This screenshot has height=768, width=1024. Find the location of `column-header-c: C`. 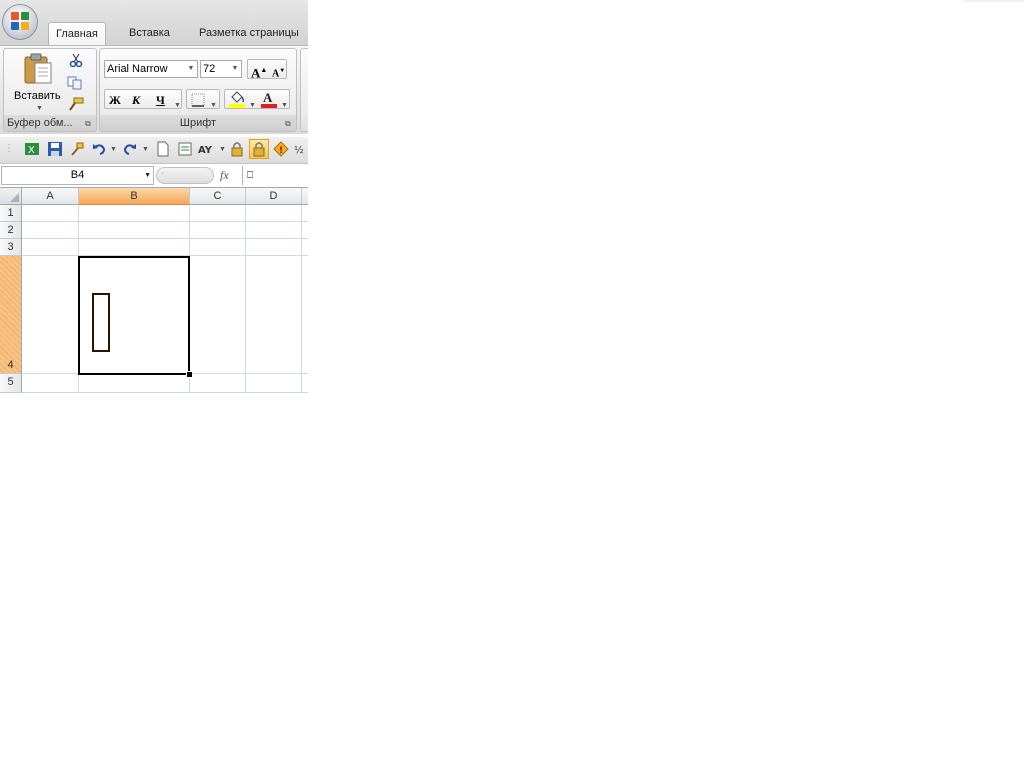

column-header-c: C is located at coordinates (218, 196).